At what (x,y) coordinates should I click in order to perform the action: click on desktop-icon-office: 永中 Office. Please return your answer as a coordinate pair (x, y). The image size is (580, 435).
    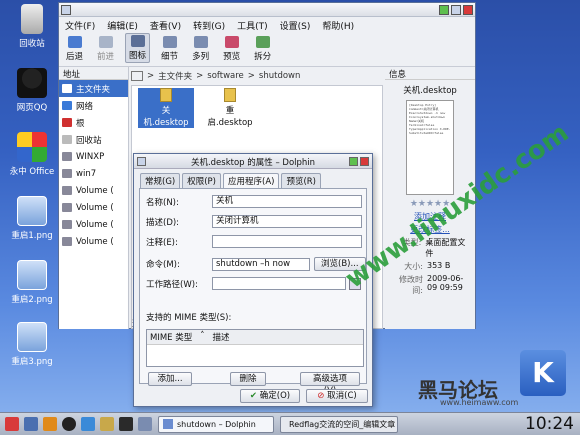
    Looking at the image, I should click on (32, 154).